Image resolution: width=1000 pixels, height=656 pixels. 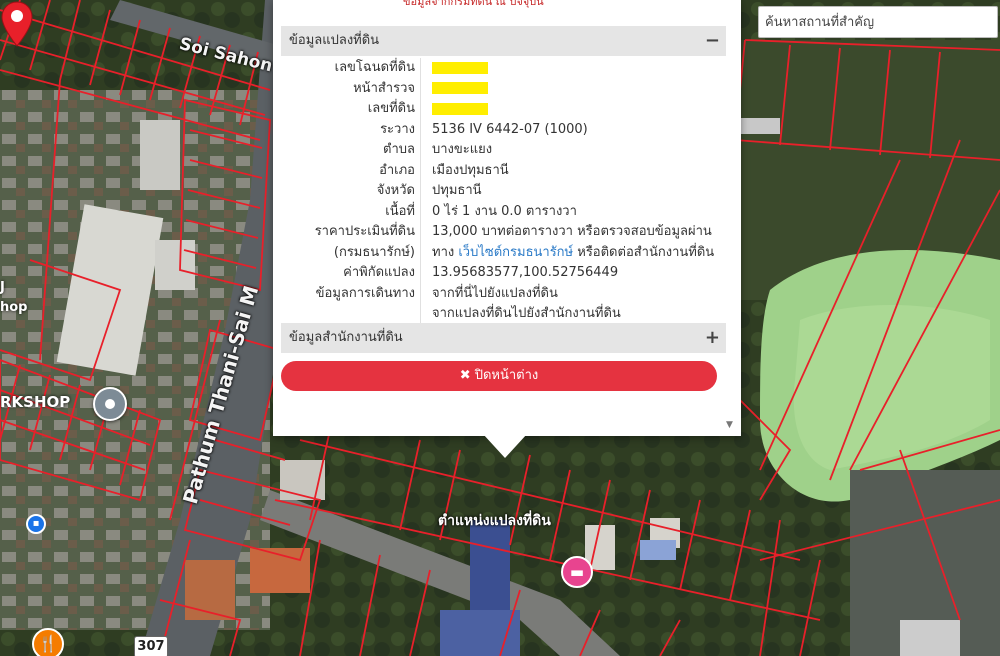 I want to click on row-label: ข้อมูลการเดินทาง, so click(x=365, y=293).